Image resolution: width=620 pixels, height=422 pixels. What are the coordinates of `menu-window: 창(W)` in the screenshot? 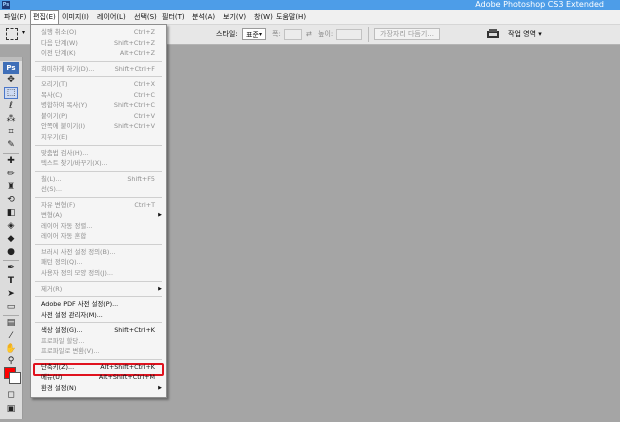 It's located at (263, 17).